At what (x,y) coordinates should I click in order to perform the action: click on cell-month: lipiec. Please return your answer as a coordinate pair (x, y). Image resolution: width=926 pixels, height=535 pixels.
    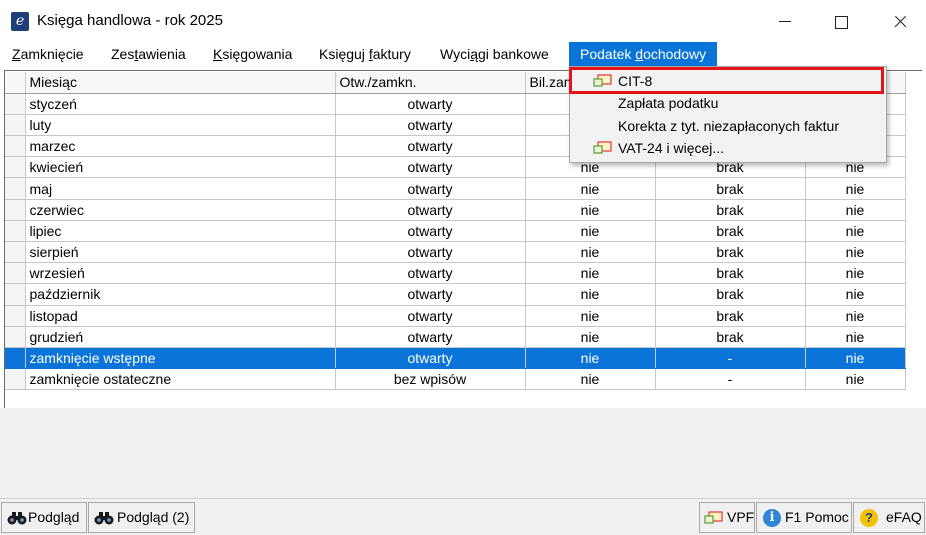
    Looking at the image, I should click on (180, 231).